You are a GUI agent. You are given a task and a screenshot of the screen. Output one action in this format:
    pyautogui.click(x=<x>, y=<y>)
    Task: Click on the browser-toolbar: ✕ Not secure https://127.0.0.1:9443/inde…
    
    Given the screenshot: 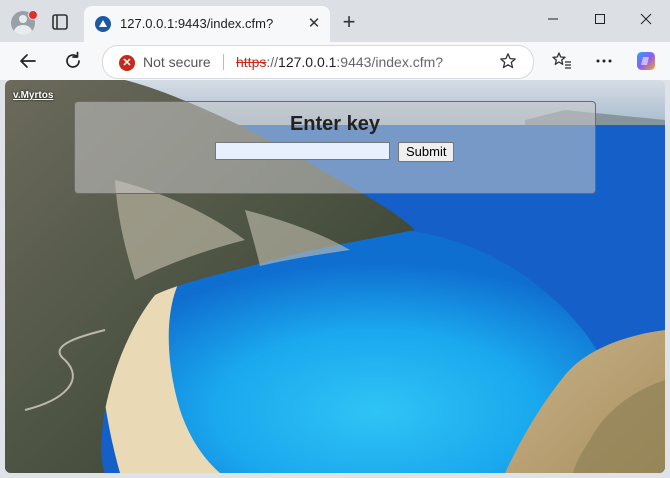 What is the action you would take?
    pyautogui.click(x=335, y=61)
    